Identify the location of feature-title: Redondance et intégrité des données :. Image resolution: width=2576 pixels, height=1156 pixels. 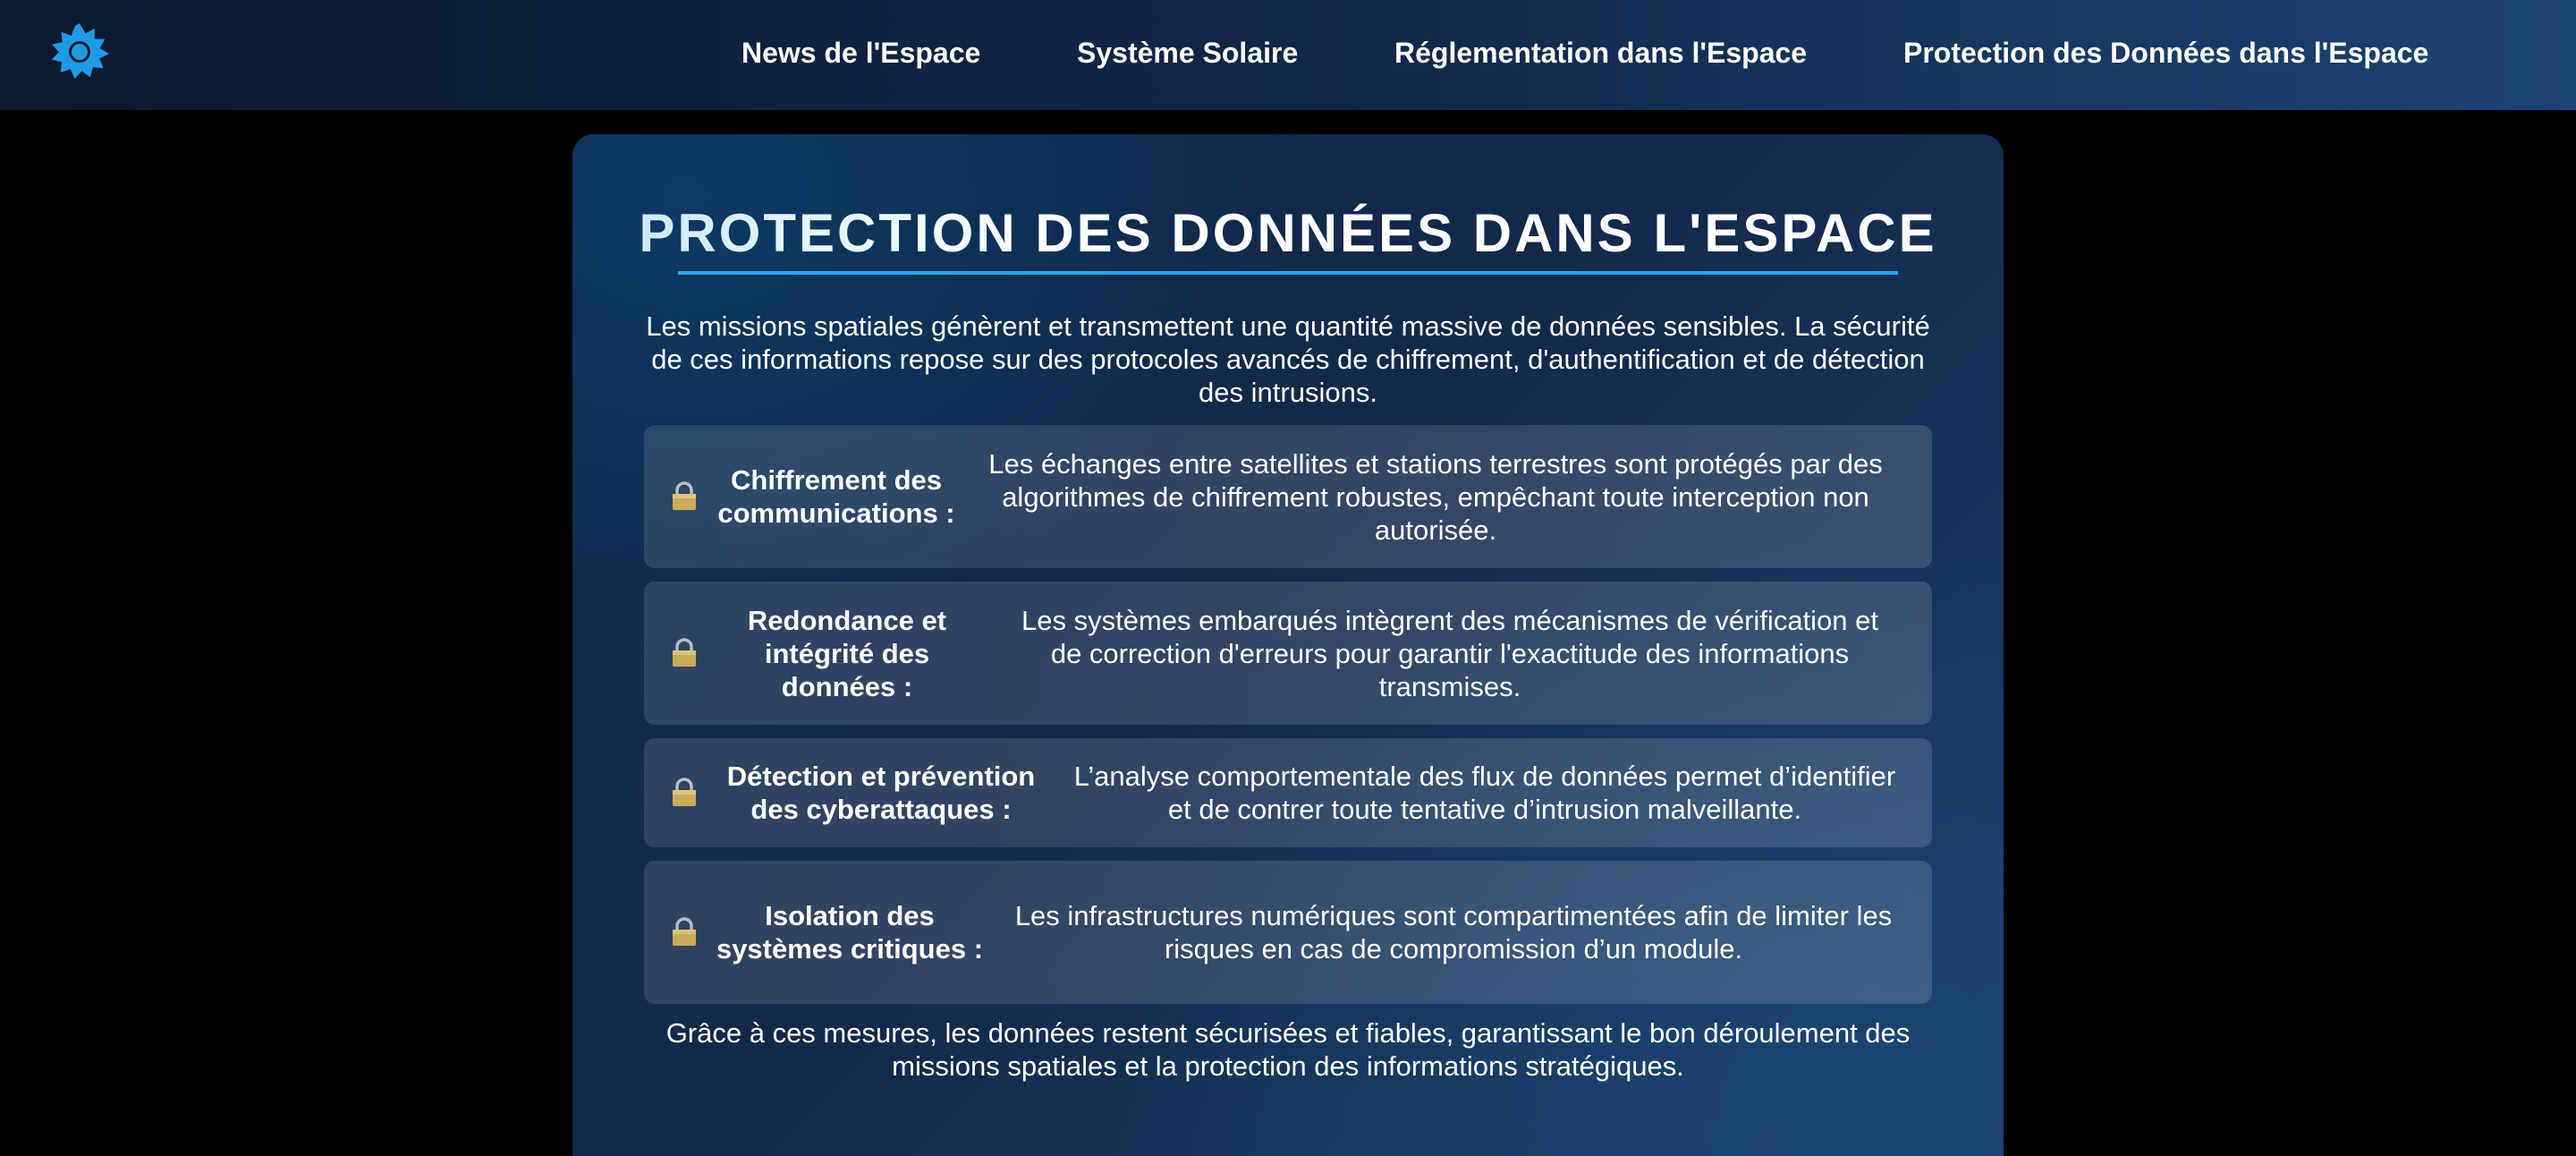
(847, 653).